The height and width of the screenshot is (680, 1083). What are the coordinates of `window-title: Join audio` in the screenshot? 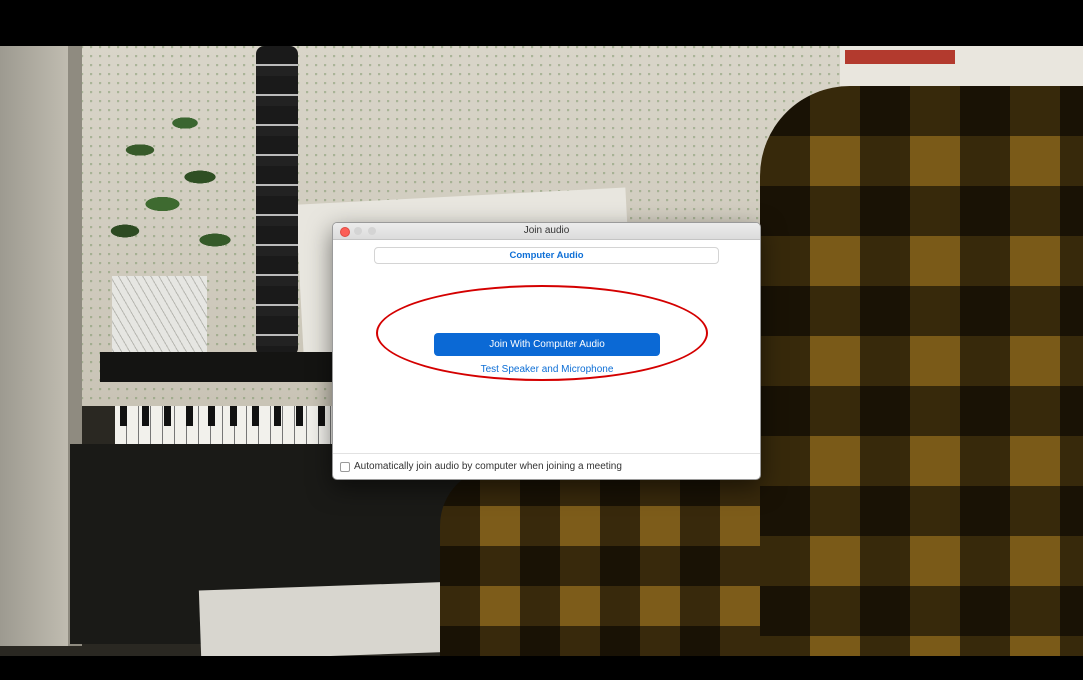 It's located at (546, 230).